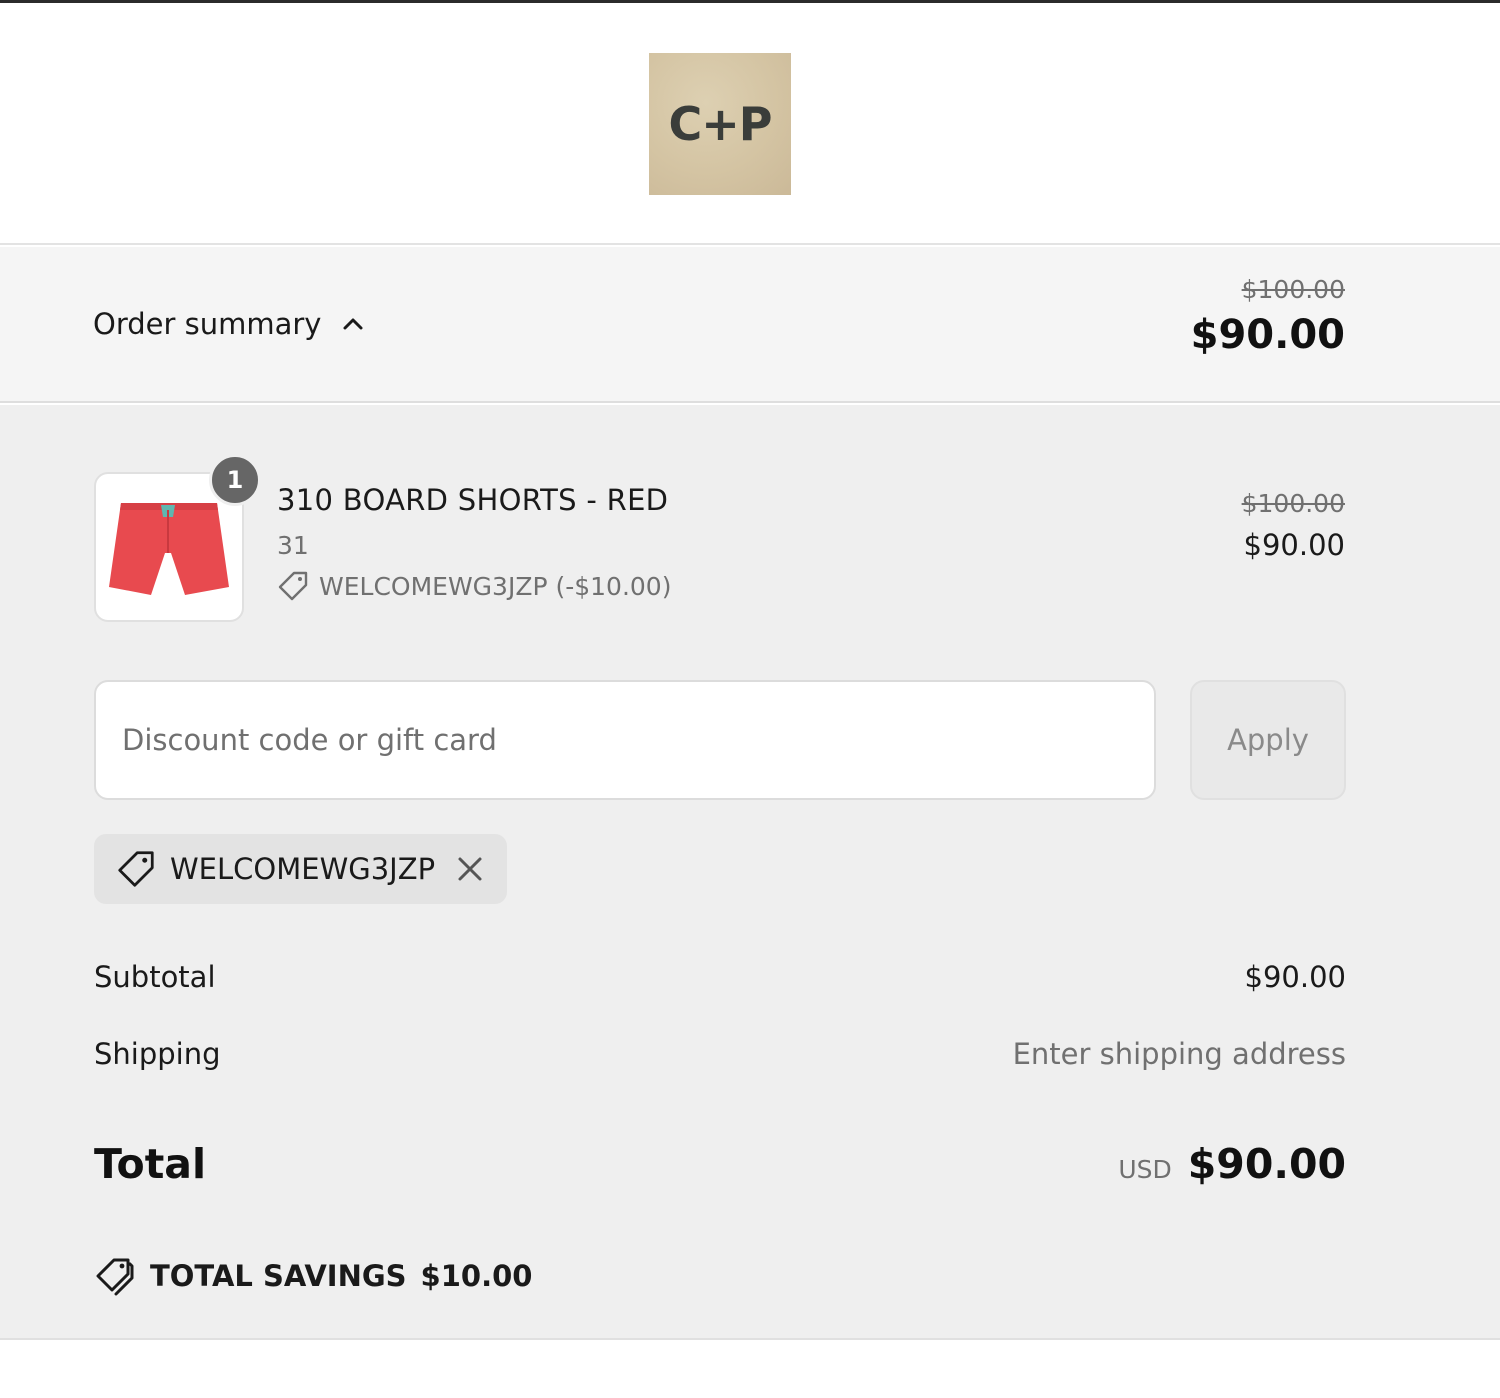  What do you see at coordinates (157, 1054) in the screenshot?
I see `shipping-label: Shipping` at bounding box center [157, 1054].